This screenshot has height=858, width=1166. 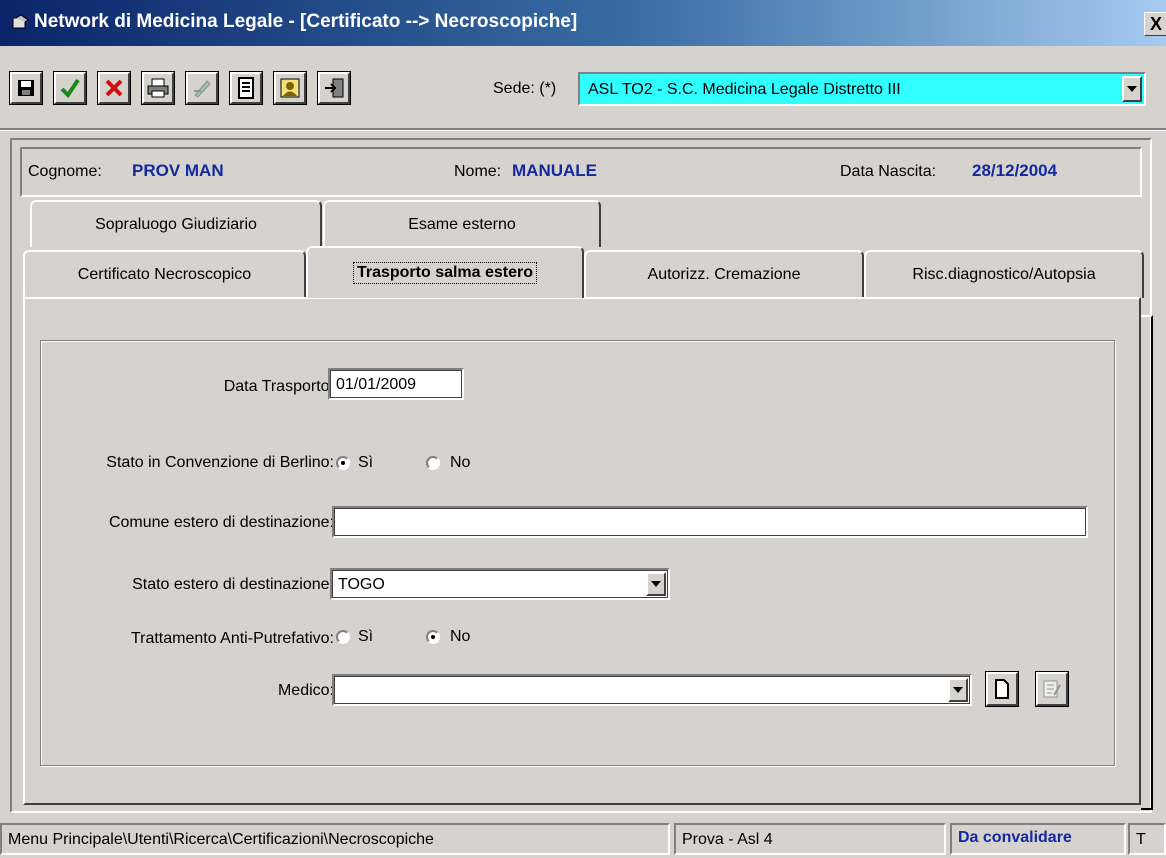 What do you see at coordinates (305, 690) in the screenshot?
I see `doctor-label: Medico:` at bounding box center [305, 690].